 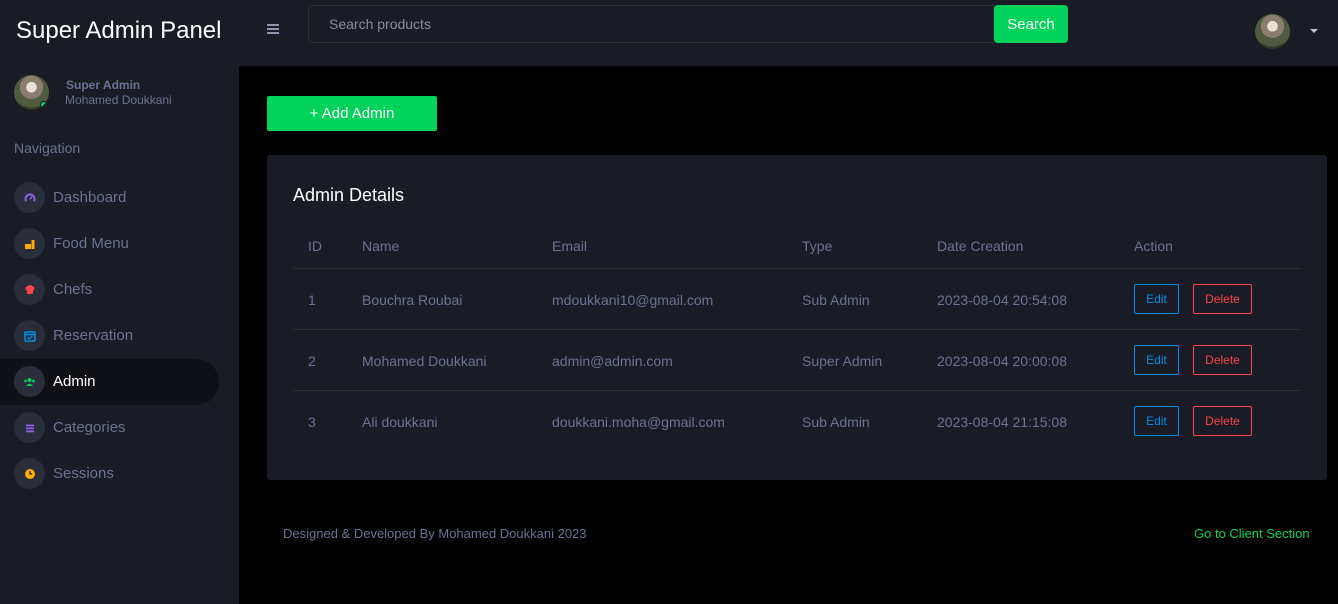 What do you see at coordinates (1002, 361) in the screenshot?
I see `cell-date: 2023-08-04 20:00:08` at bounding box center [1002, 361].